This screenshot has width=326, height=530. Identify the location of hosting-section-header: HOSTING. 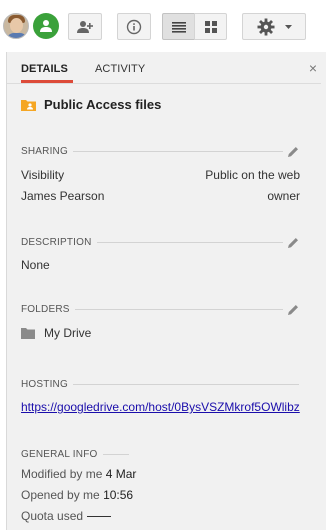
(160, 384).